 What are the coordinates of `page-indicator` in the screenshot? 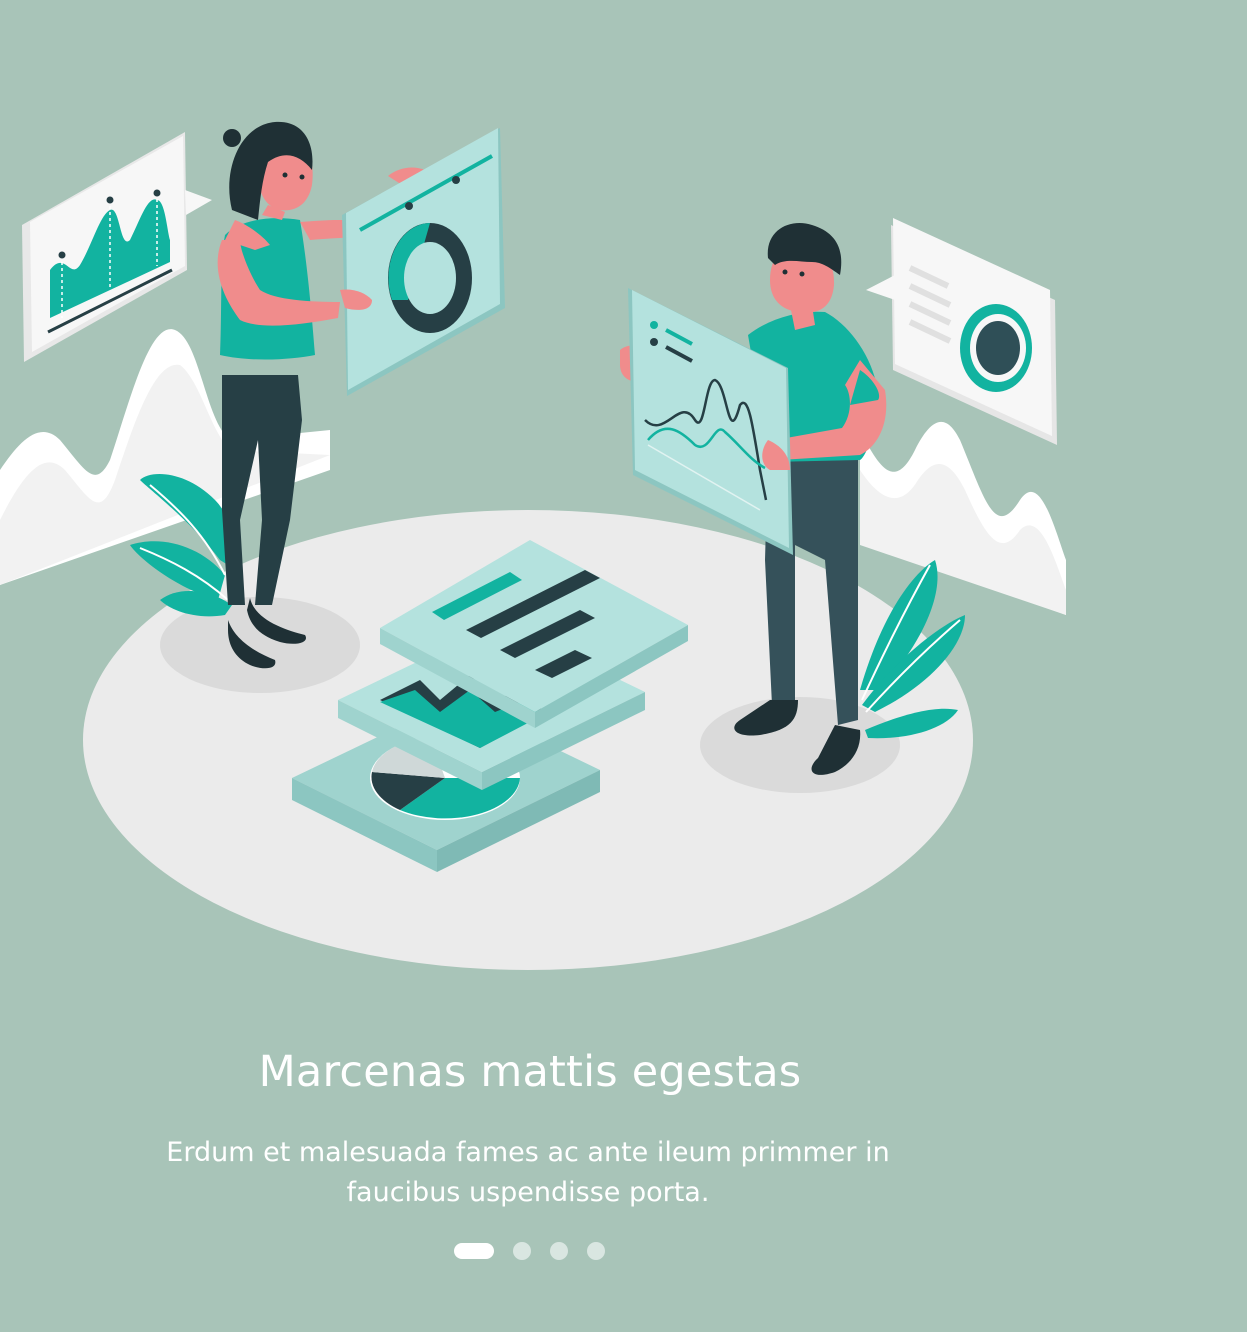 It's located at (529, 1251).